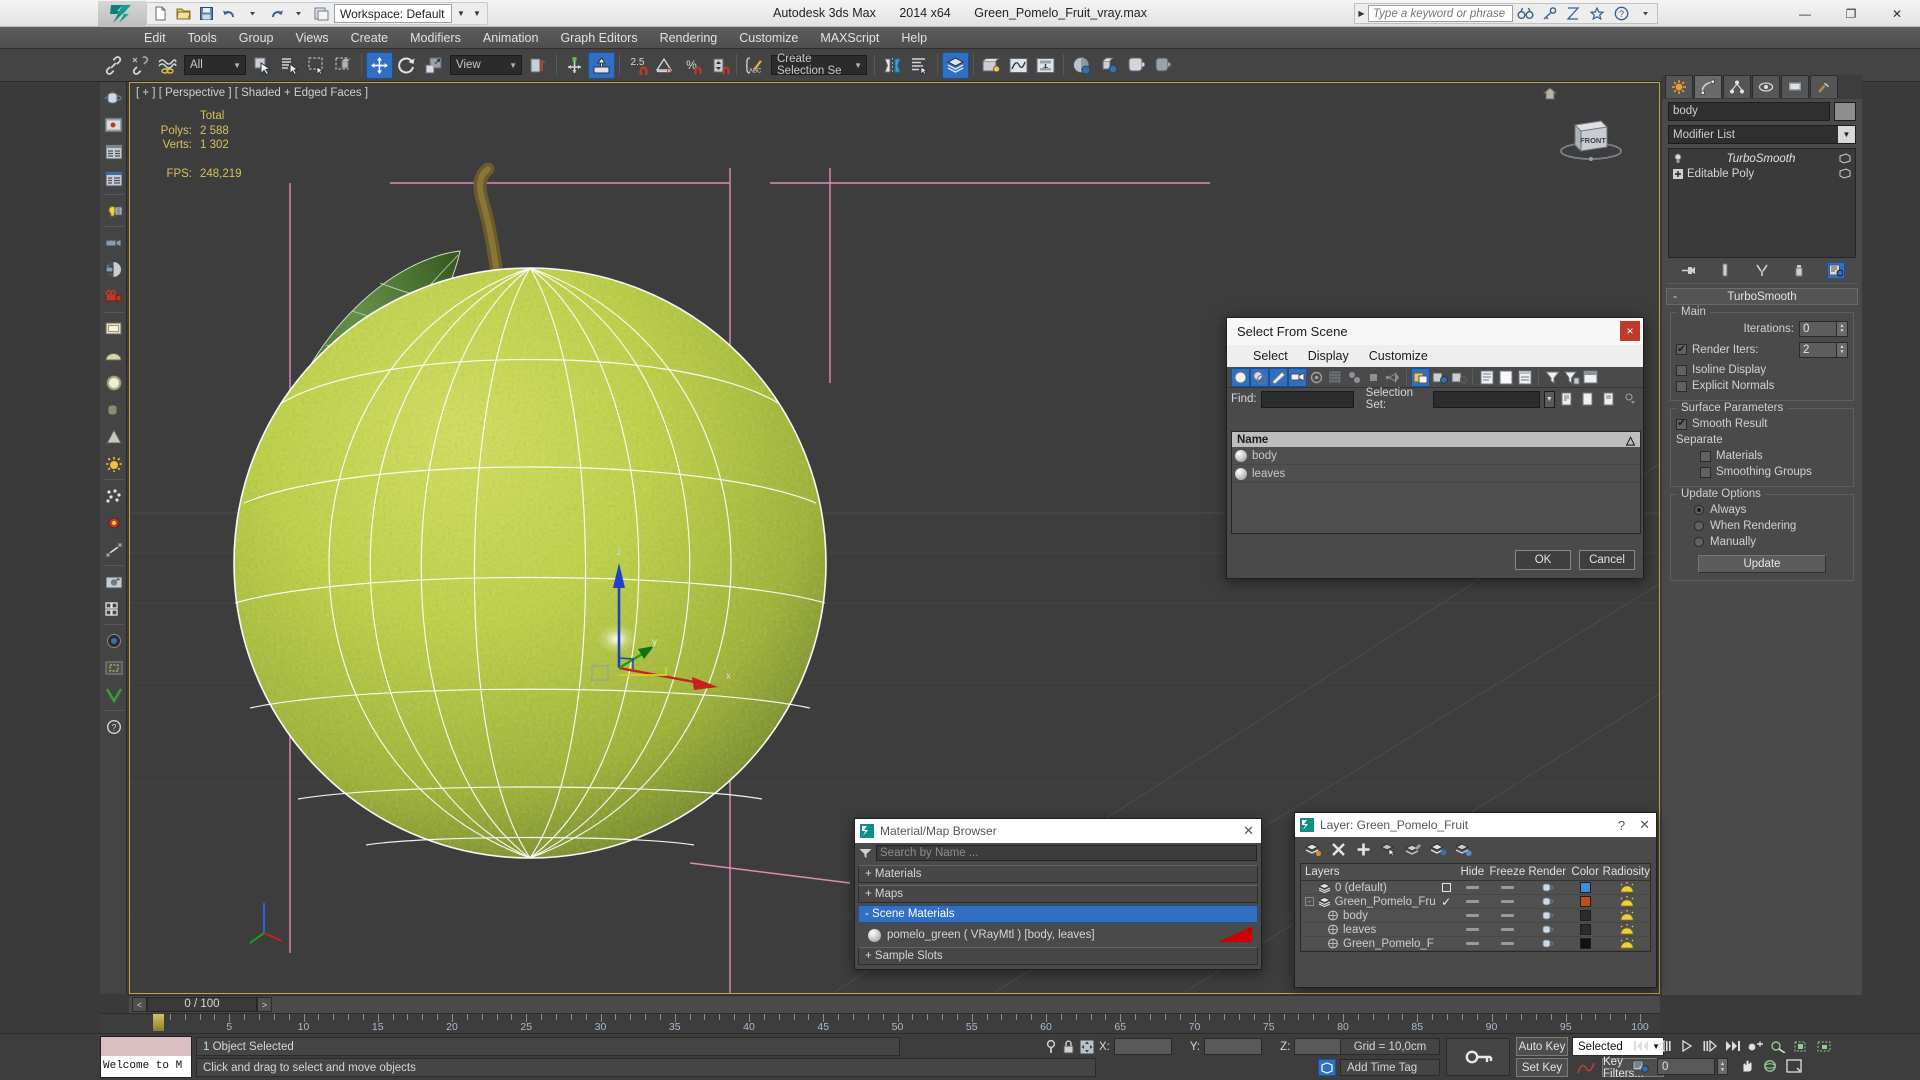 The width and height of the screenshot is (1920, 1080). Describe the element at coordinates (316, 65) in the screenshot. I see `rectangular-selection-region-icon` at that location.